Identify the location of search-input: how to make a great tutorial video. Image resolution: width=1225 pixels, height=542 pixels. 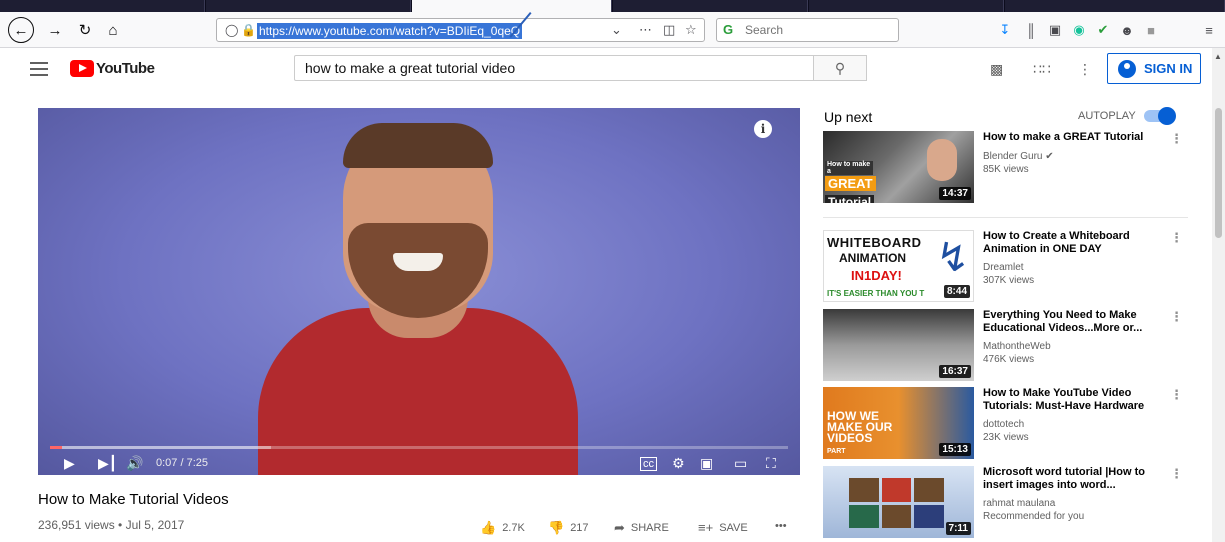
(554, 68).